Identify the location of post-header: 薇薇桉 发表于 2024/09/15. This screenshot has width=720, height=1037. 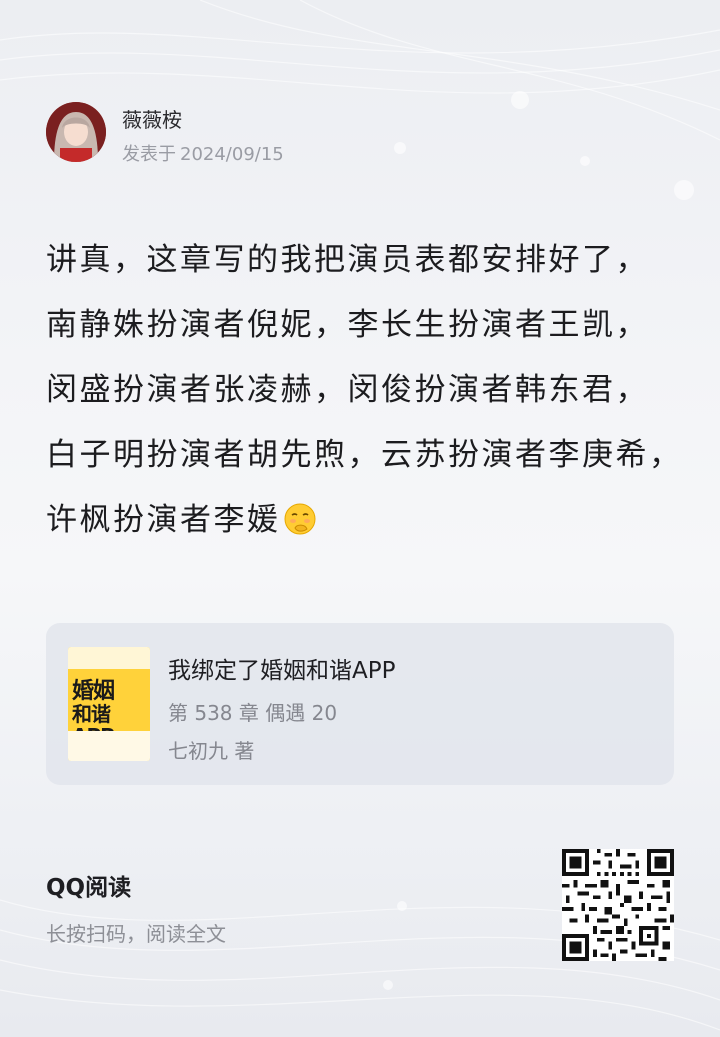
(346, 134).